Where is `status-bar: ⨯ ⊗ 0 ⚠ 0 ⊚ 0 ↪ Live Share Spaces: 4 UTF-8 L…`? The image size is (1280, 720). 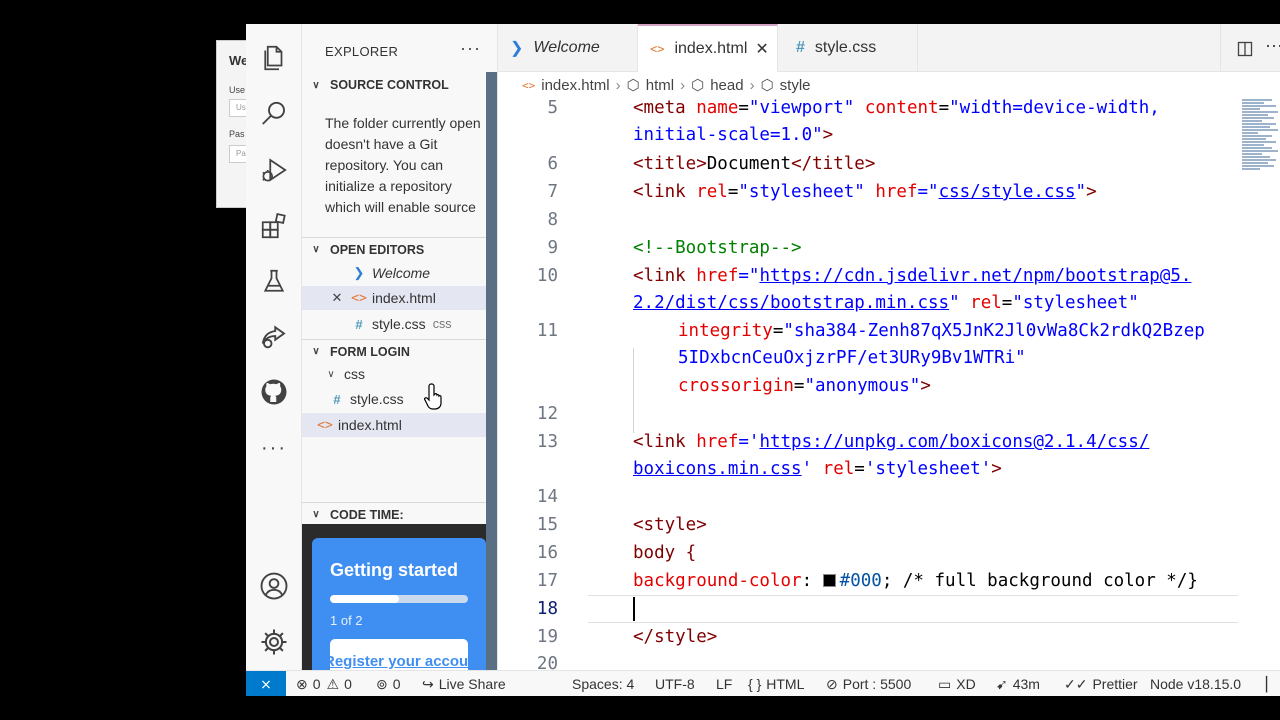
status-bar: ⨯ ⊗ 0 ⚠ 0 ⊚ 0 ↪ Live Share Spaces: 4 UTF-8 L… is located at coordinates (763, 683).